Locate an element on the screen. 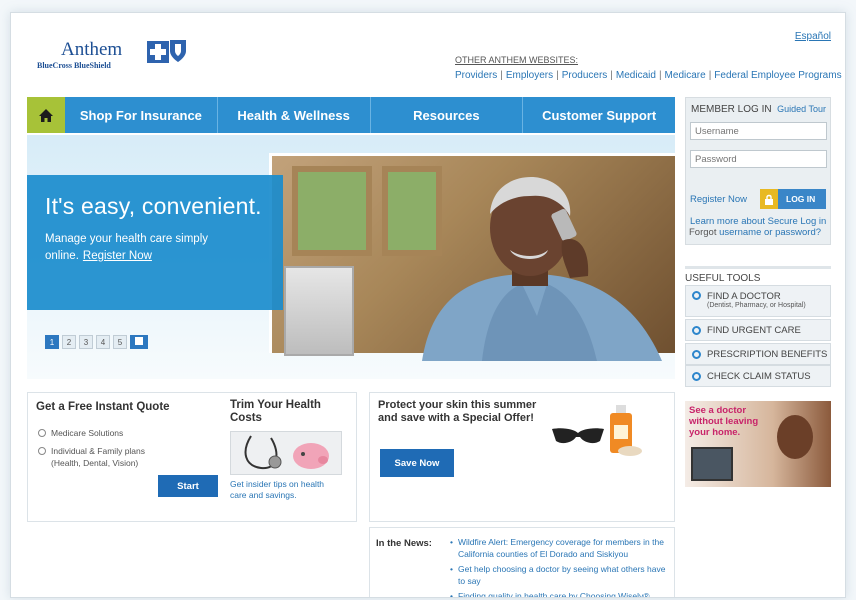 The image size is (856, 600). laptop-shape is located at coordinates (319, 311).